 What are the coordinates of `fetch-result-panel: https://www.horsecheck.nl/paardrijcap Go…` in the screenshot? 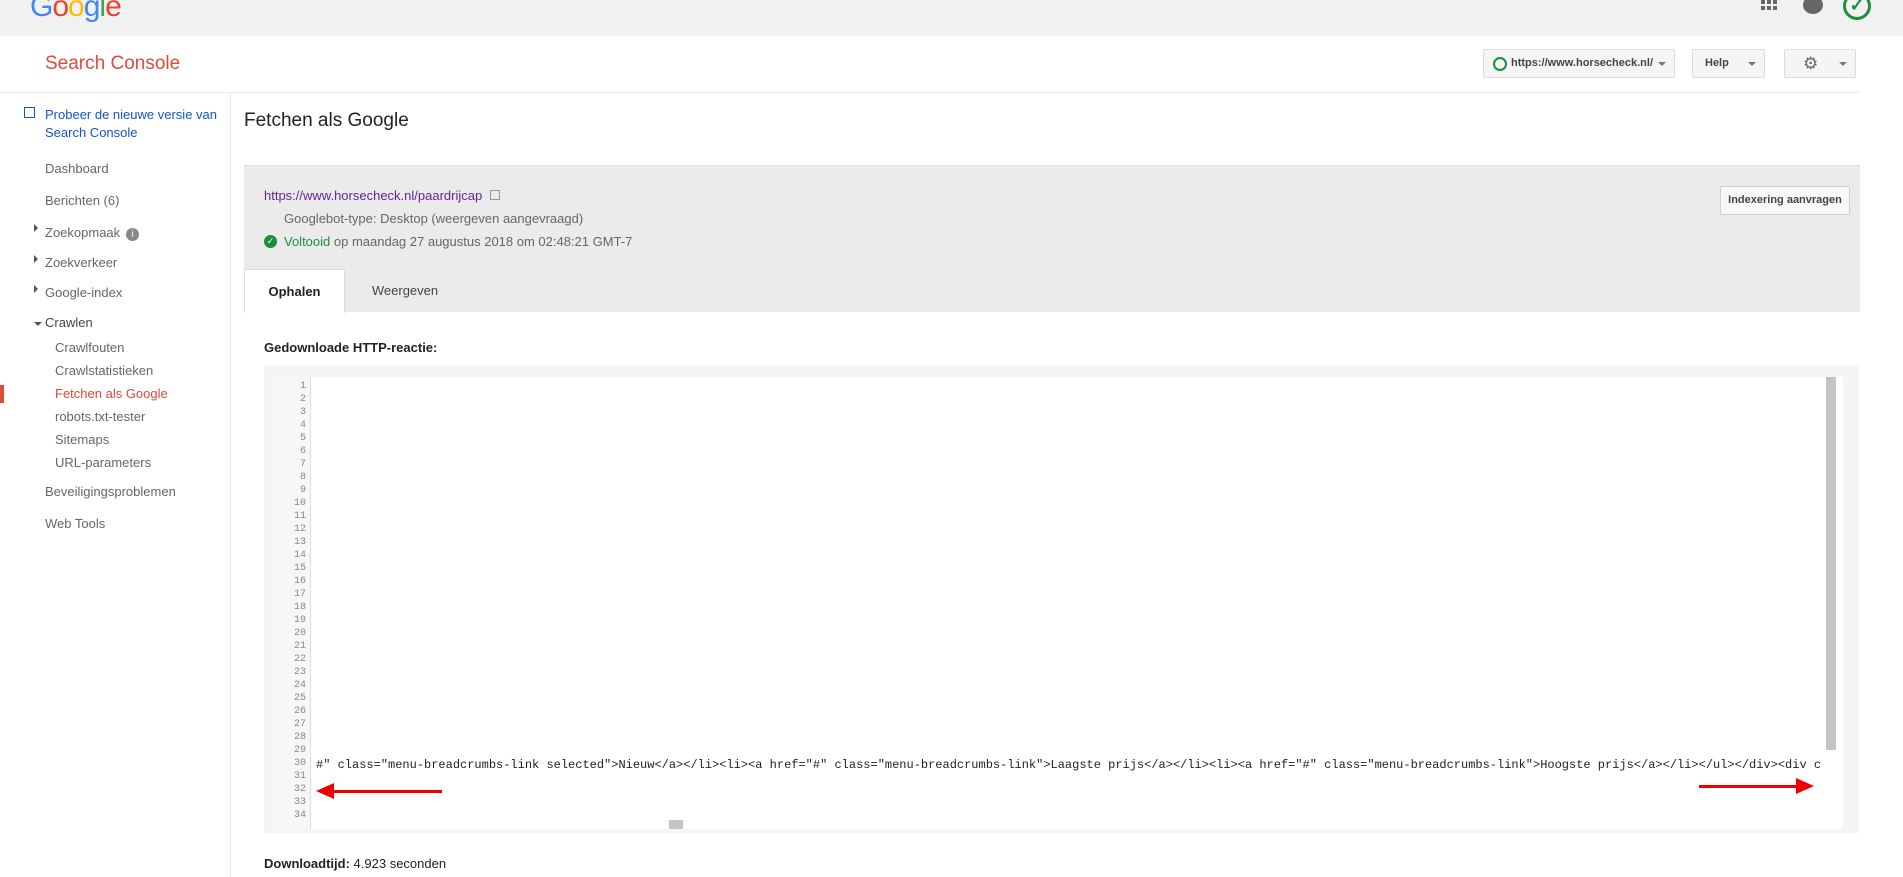 It's located at (1052, 239).